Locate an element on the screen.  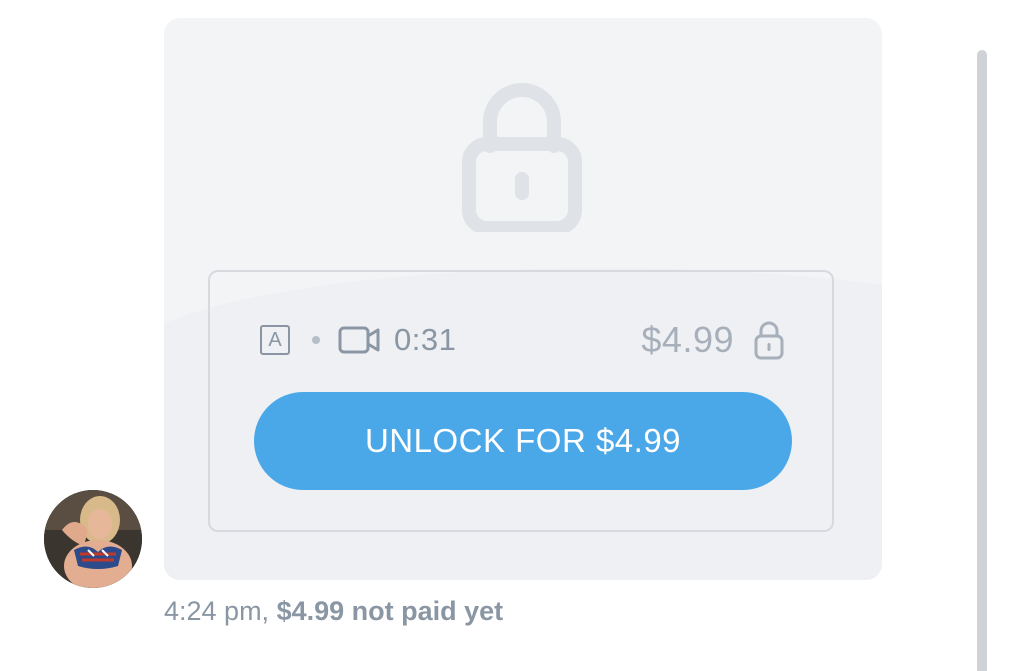
media-meta-row: A 0:31 $4.99 is located at coordinates (522, 340).